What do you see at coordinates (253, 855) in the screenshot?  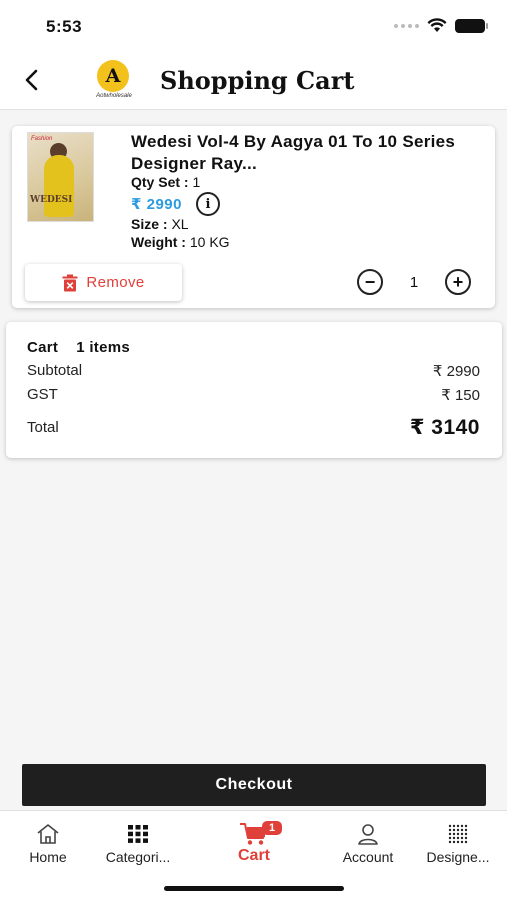 I see `tab-cart-label: Cart` at bounding box center [253, 855].